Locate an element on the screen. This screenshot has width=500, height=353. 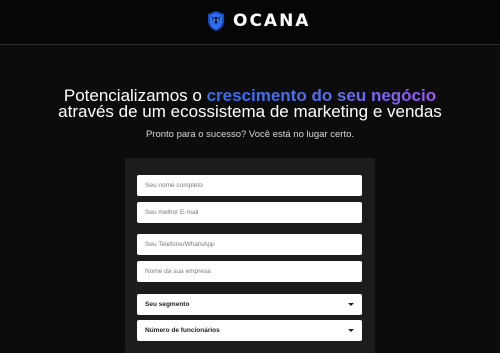
brand-name: OCANA is located at coordinates (272, 21).